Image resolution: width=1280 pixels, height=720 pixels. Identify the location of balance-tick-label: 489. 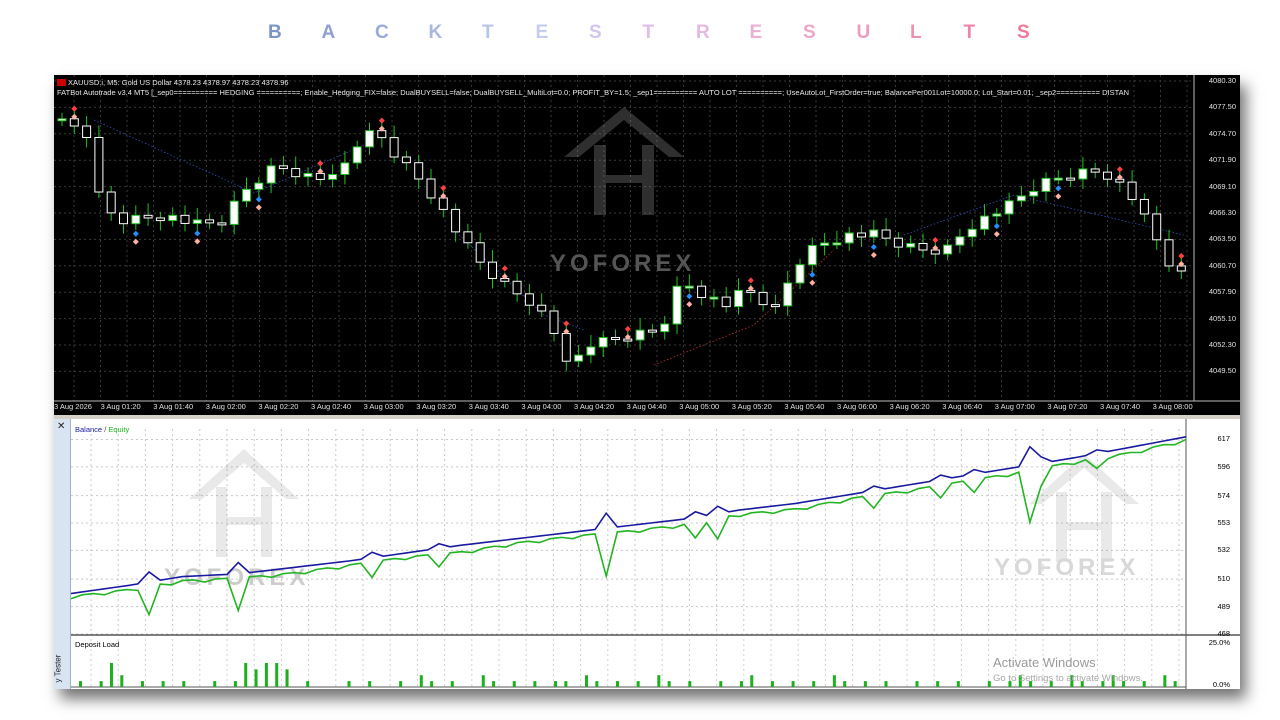
(1223, 606).